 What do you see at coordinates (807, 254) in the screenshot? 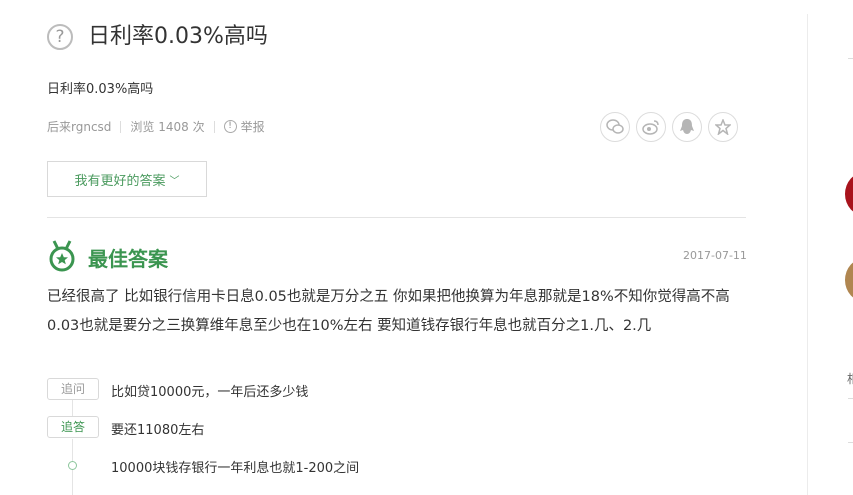
I see `sidebar-divider` at bounding box center [807, 254].